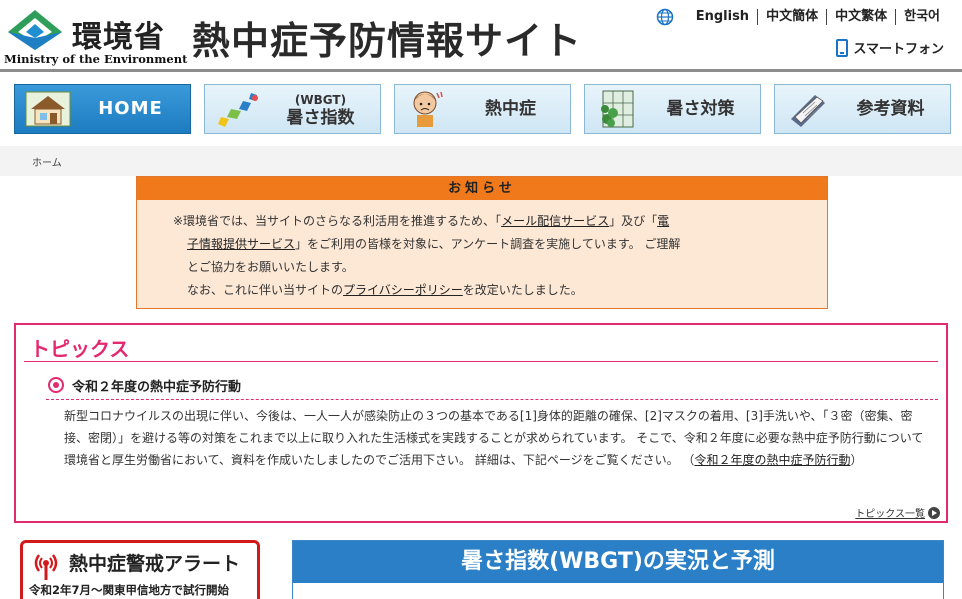 This screenshot has height=599, width=962. What do you see at coordinates (700, 109) in the screenshot?
I see `nav-countermeasures-label: 暑さ対策` at bounding box center [700, 109].